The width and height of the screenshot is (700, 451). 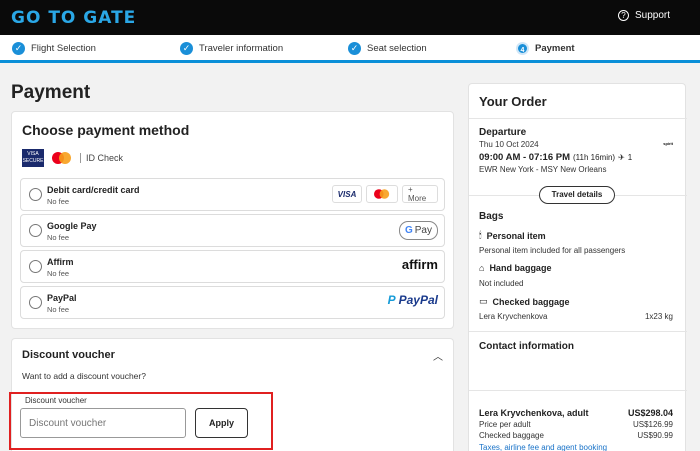 What do you see at coordinates (438, 355) in the screenshot?
I see `chevron-up-icon: ︿` at bounding box center [438, 355].